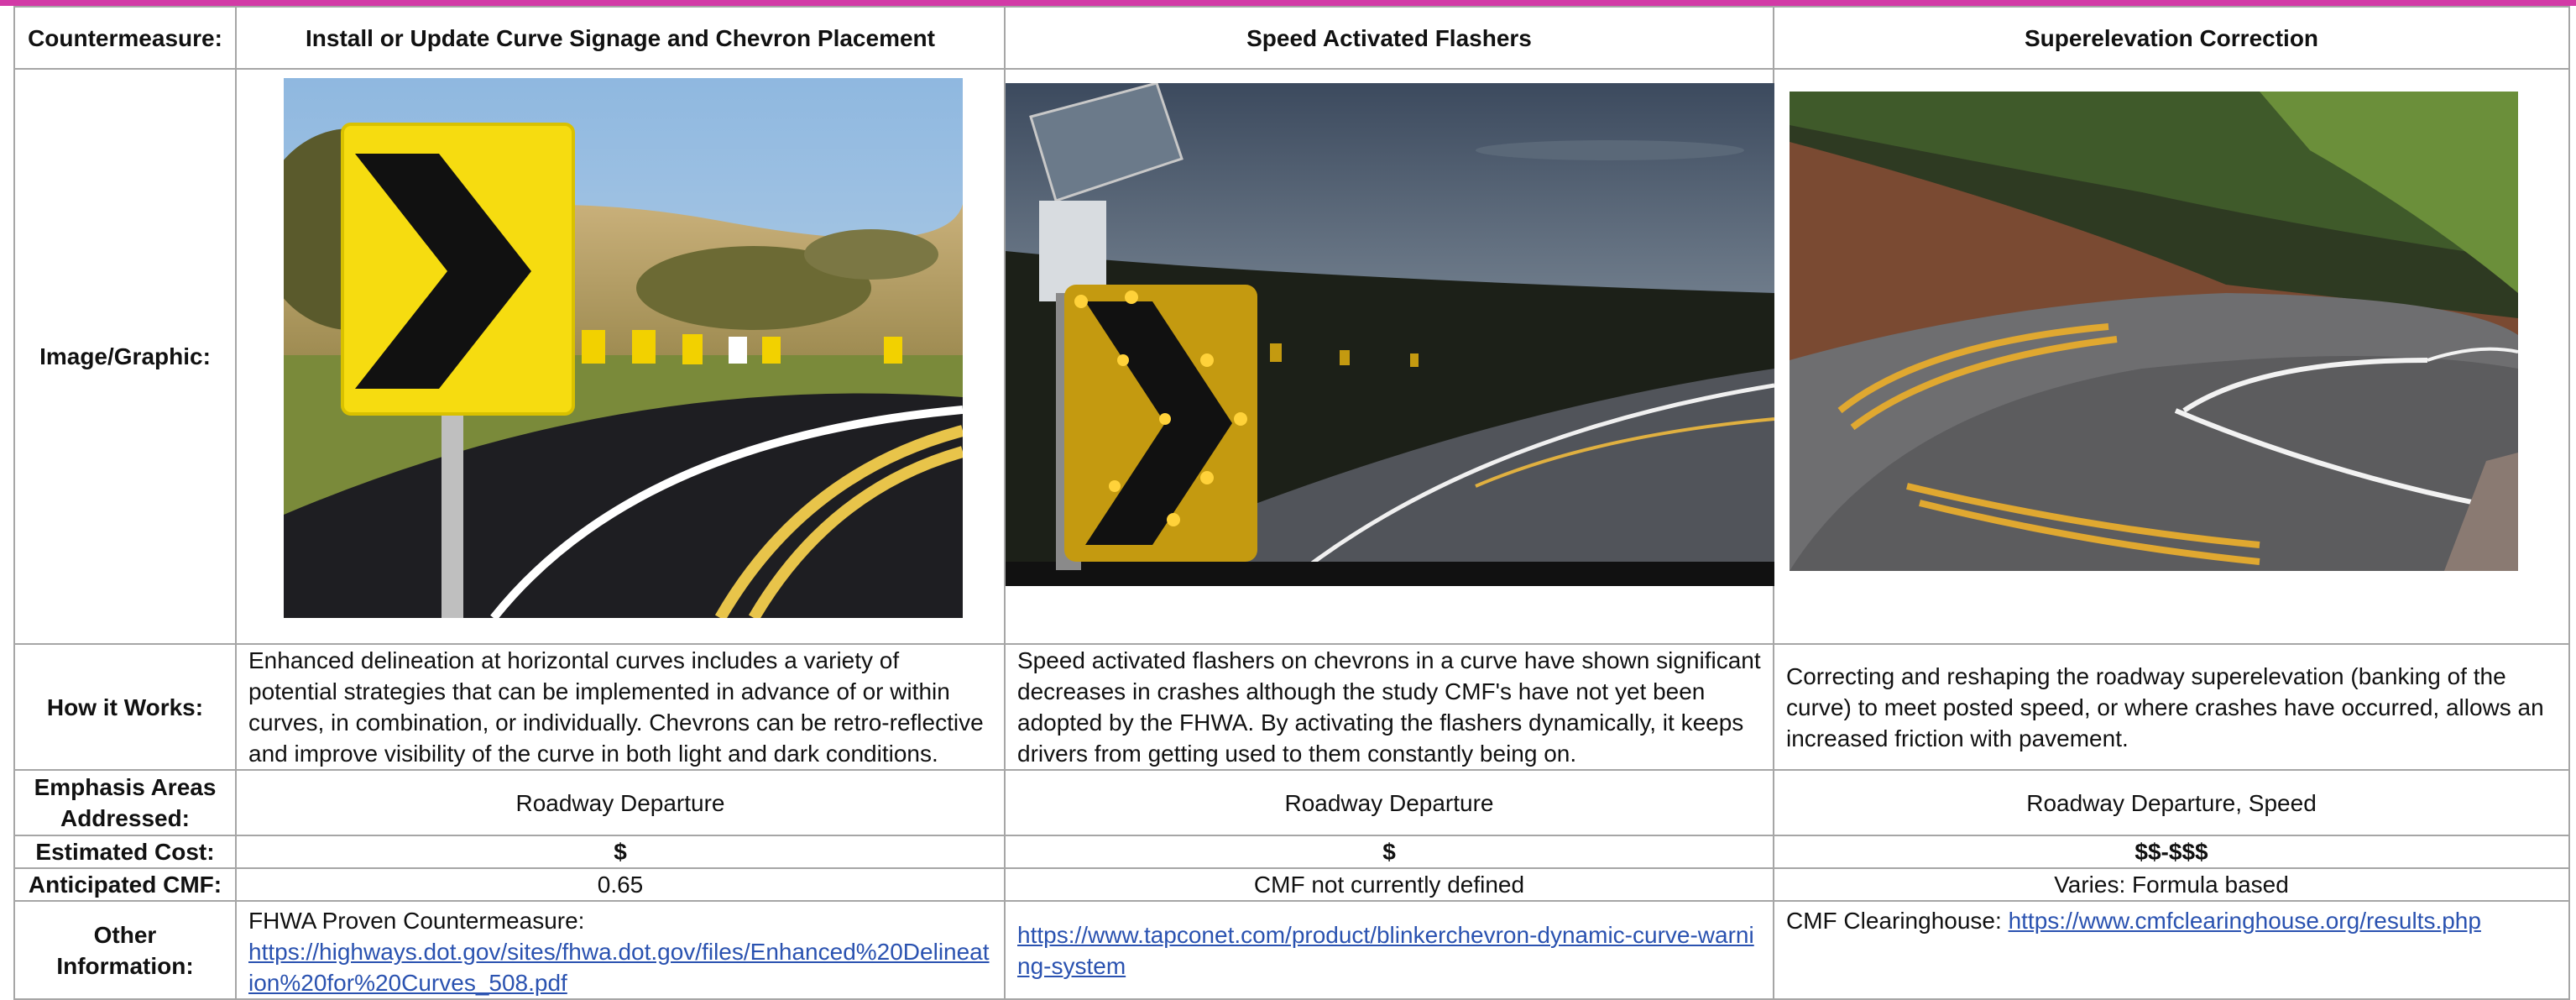 The image size is (2576, 1000). Describe the element at coordinates (1389, 852) in the screenshot. I see `cost-2: $` at that location.